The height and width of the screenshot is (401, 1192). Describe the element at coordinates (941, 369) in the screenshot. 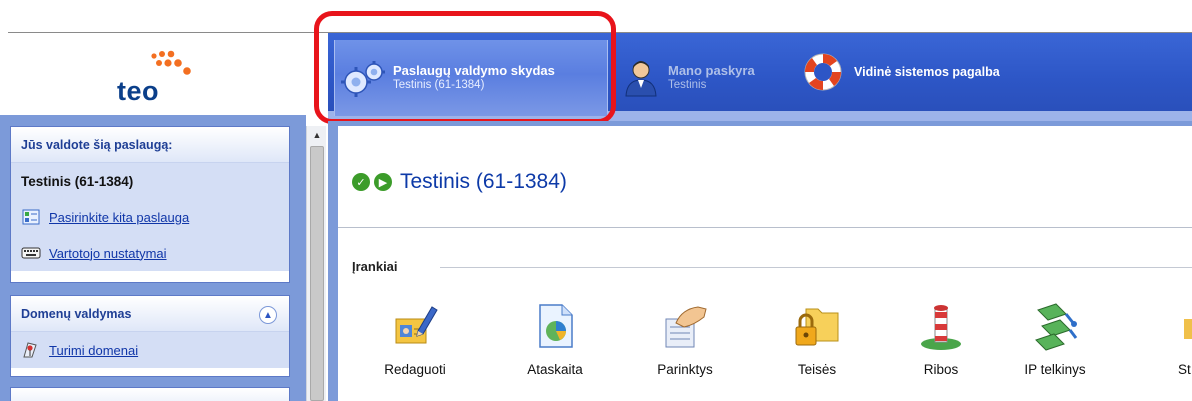

I see `tool-label: Ribos` at that location.